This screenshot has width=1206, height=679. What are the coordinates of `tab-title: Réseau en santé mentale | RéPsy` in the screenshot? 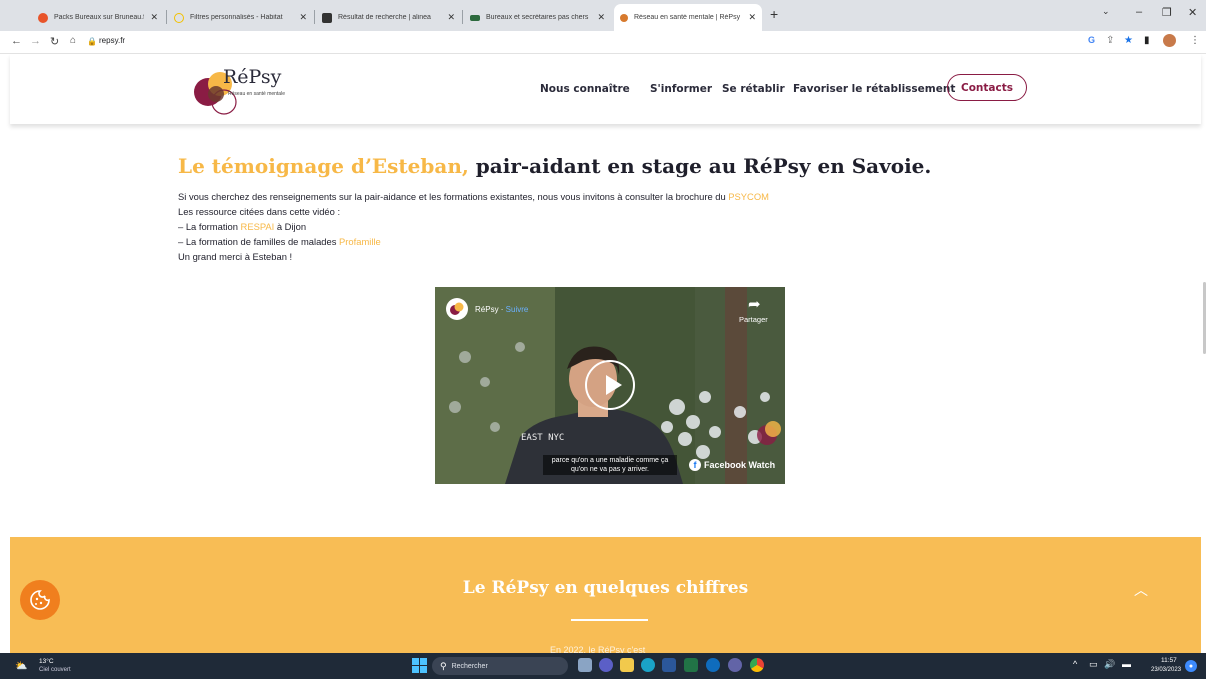 It's located at (687, 17).